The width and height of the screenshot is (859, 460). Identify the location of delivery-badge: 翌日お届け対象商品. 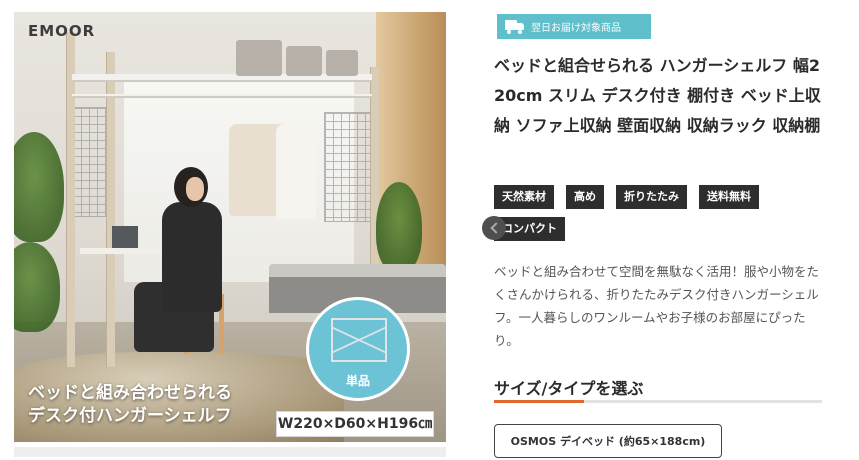
(574, 26).